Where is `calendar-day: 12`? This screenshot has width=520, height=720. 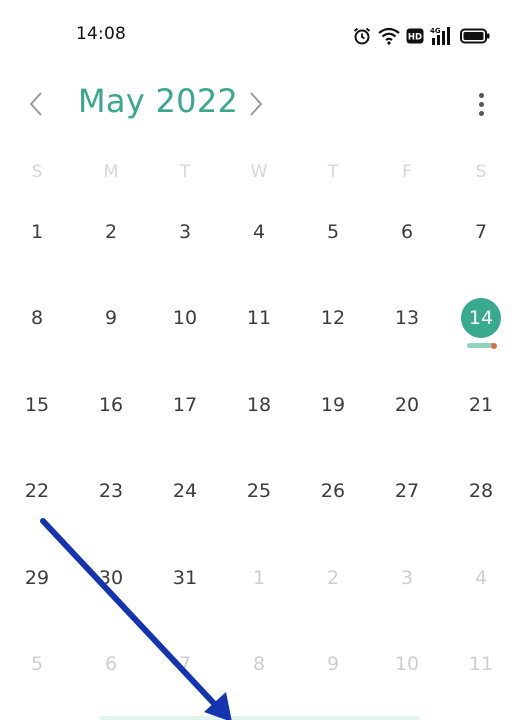 calendar-day: 12 is located at coordinates (333, 318).